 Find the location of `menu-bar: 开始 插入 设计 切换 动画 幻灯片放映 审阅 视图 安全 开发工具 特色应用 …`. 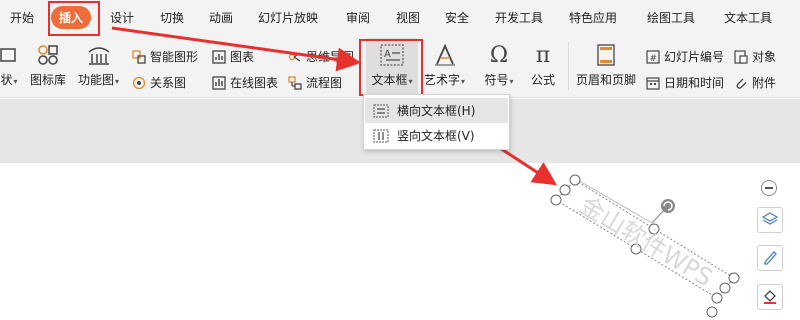

menu-bar: 开始 插入 设计 切换 动画 幻灯片放映 审阅 视图 安全 开发工具 特色应用 … is located at coordinates (400, 18).